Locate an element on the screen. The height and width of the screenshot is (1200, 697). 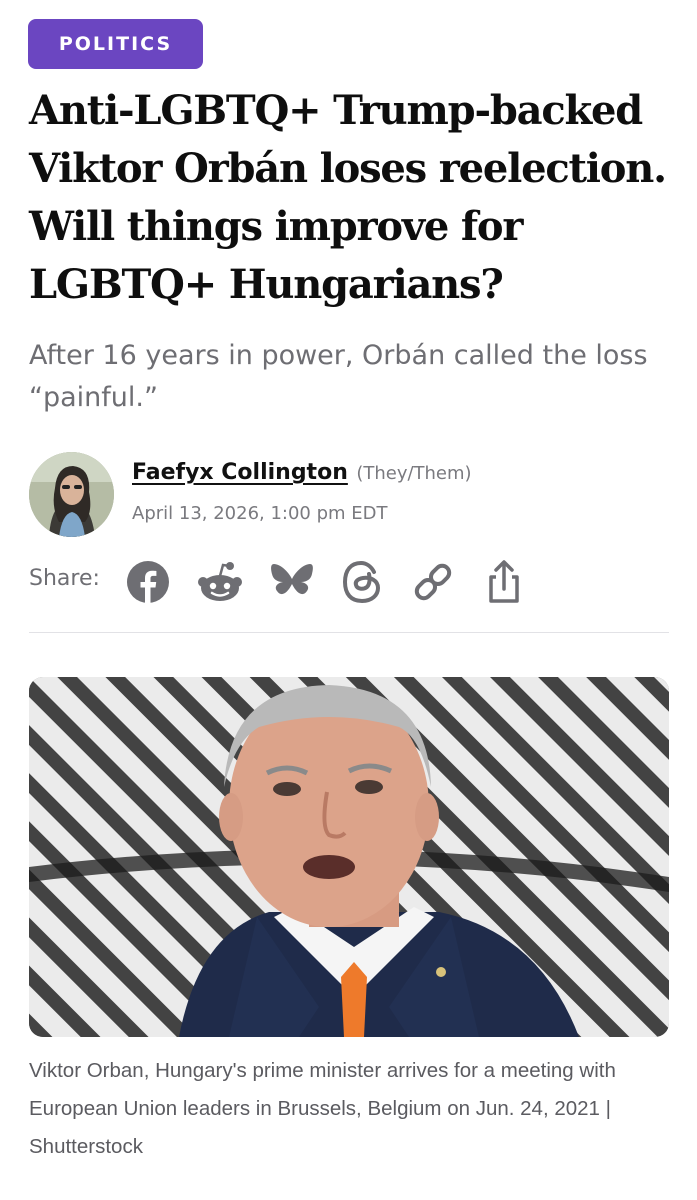
facebook-share-button is located at coordinates (148, 582).